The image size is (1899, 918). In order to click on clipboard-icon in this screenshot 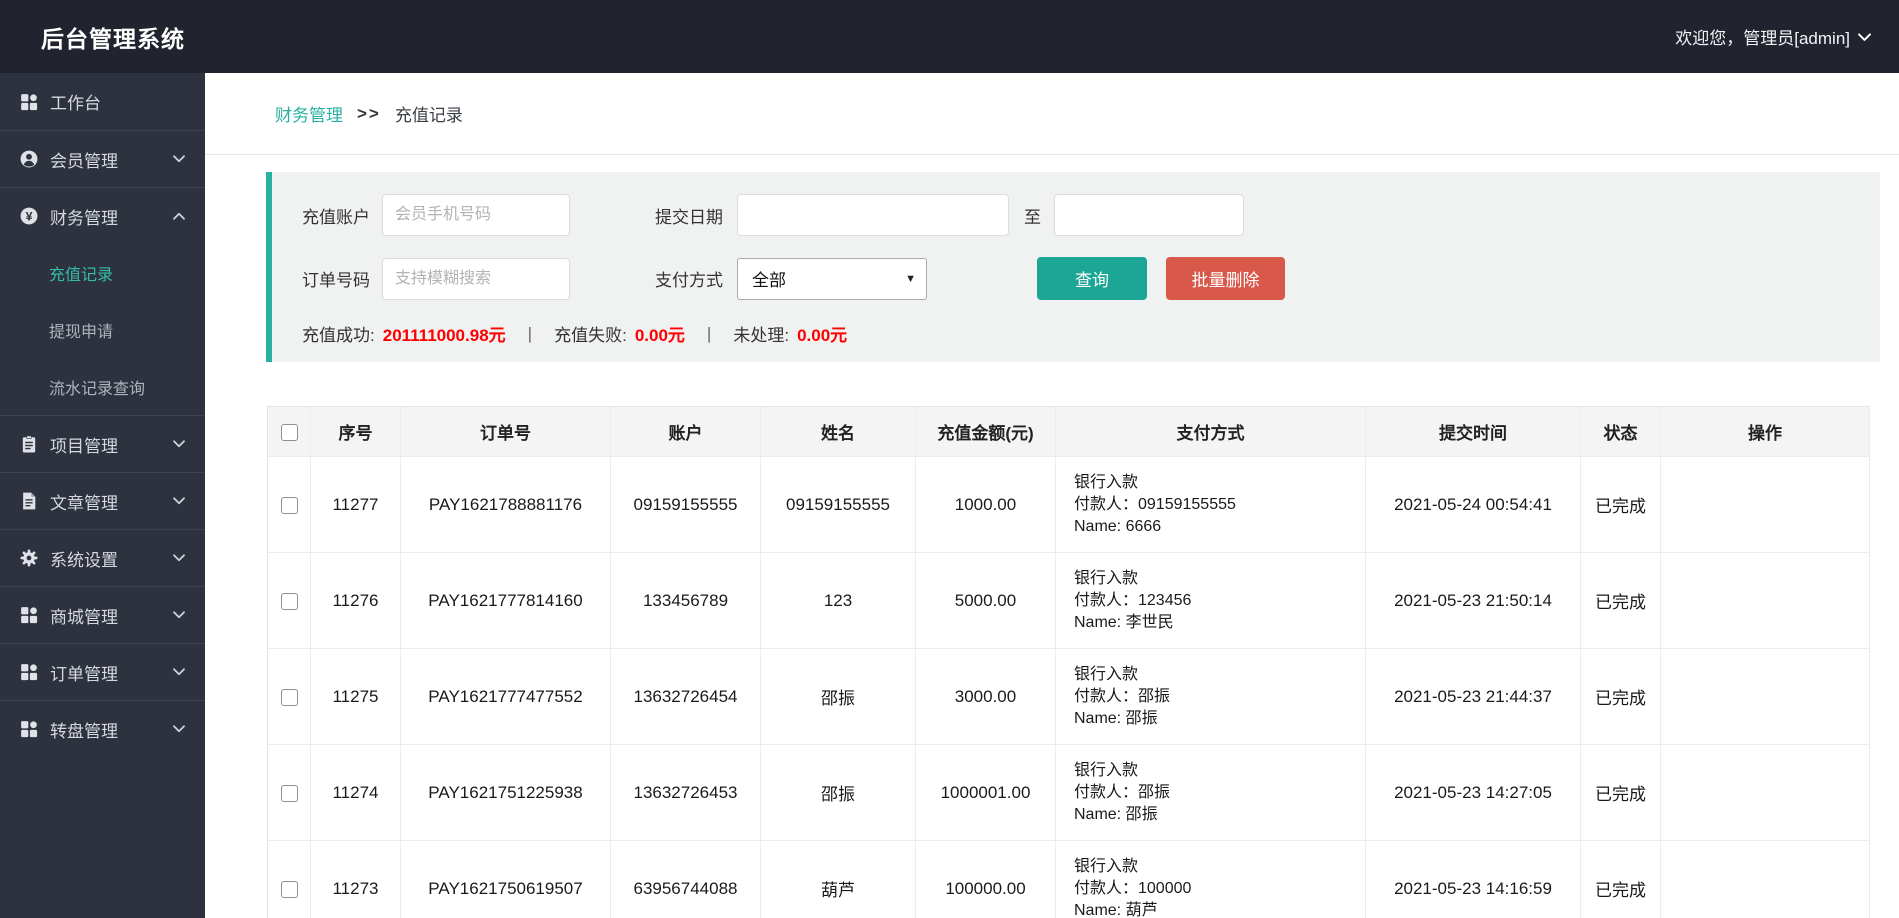, I will do `click(29, 444)`.